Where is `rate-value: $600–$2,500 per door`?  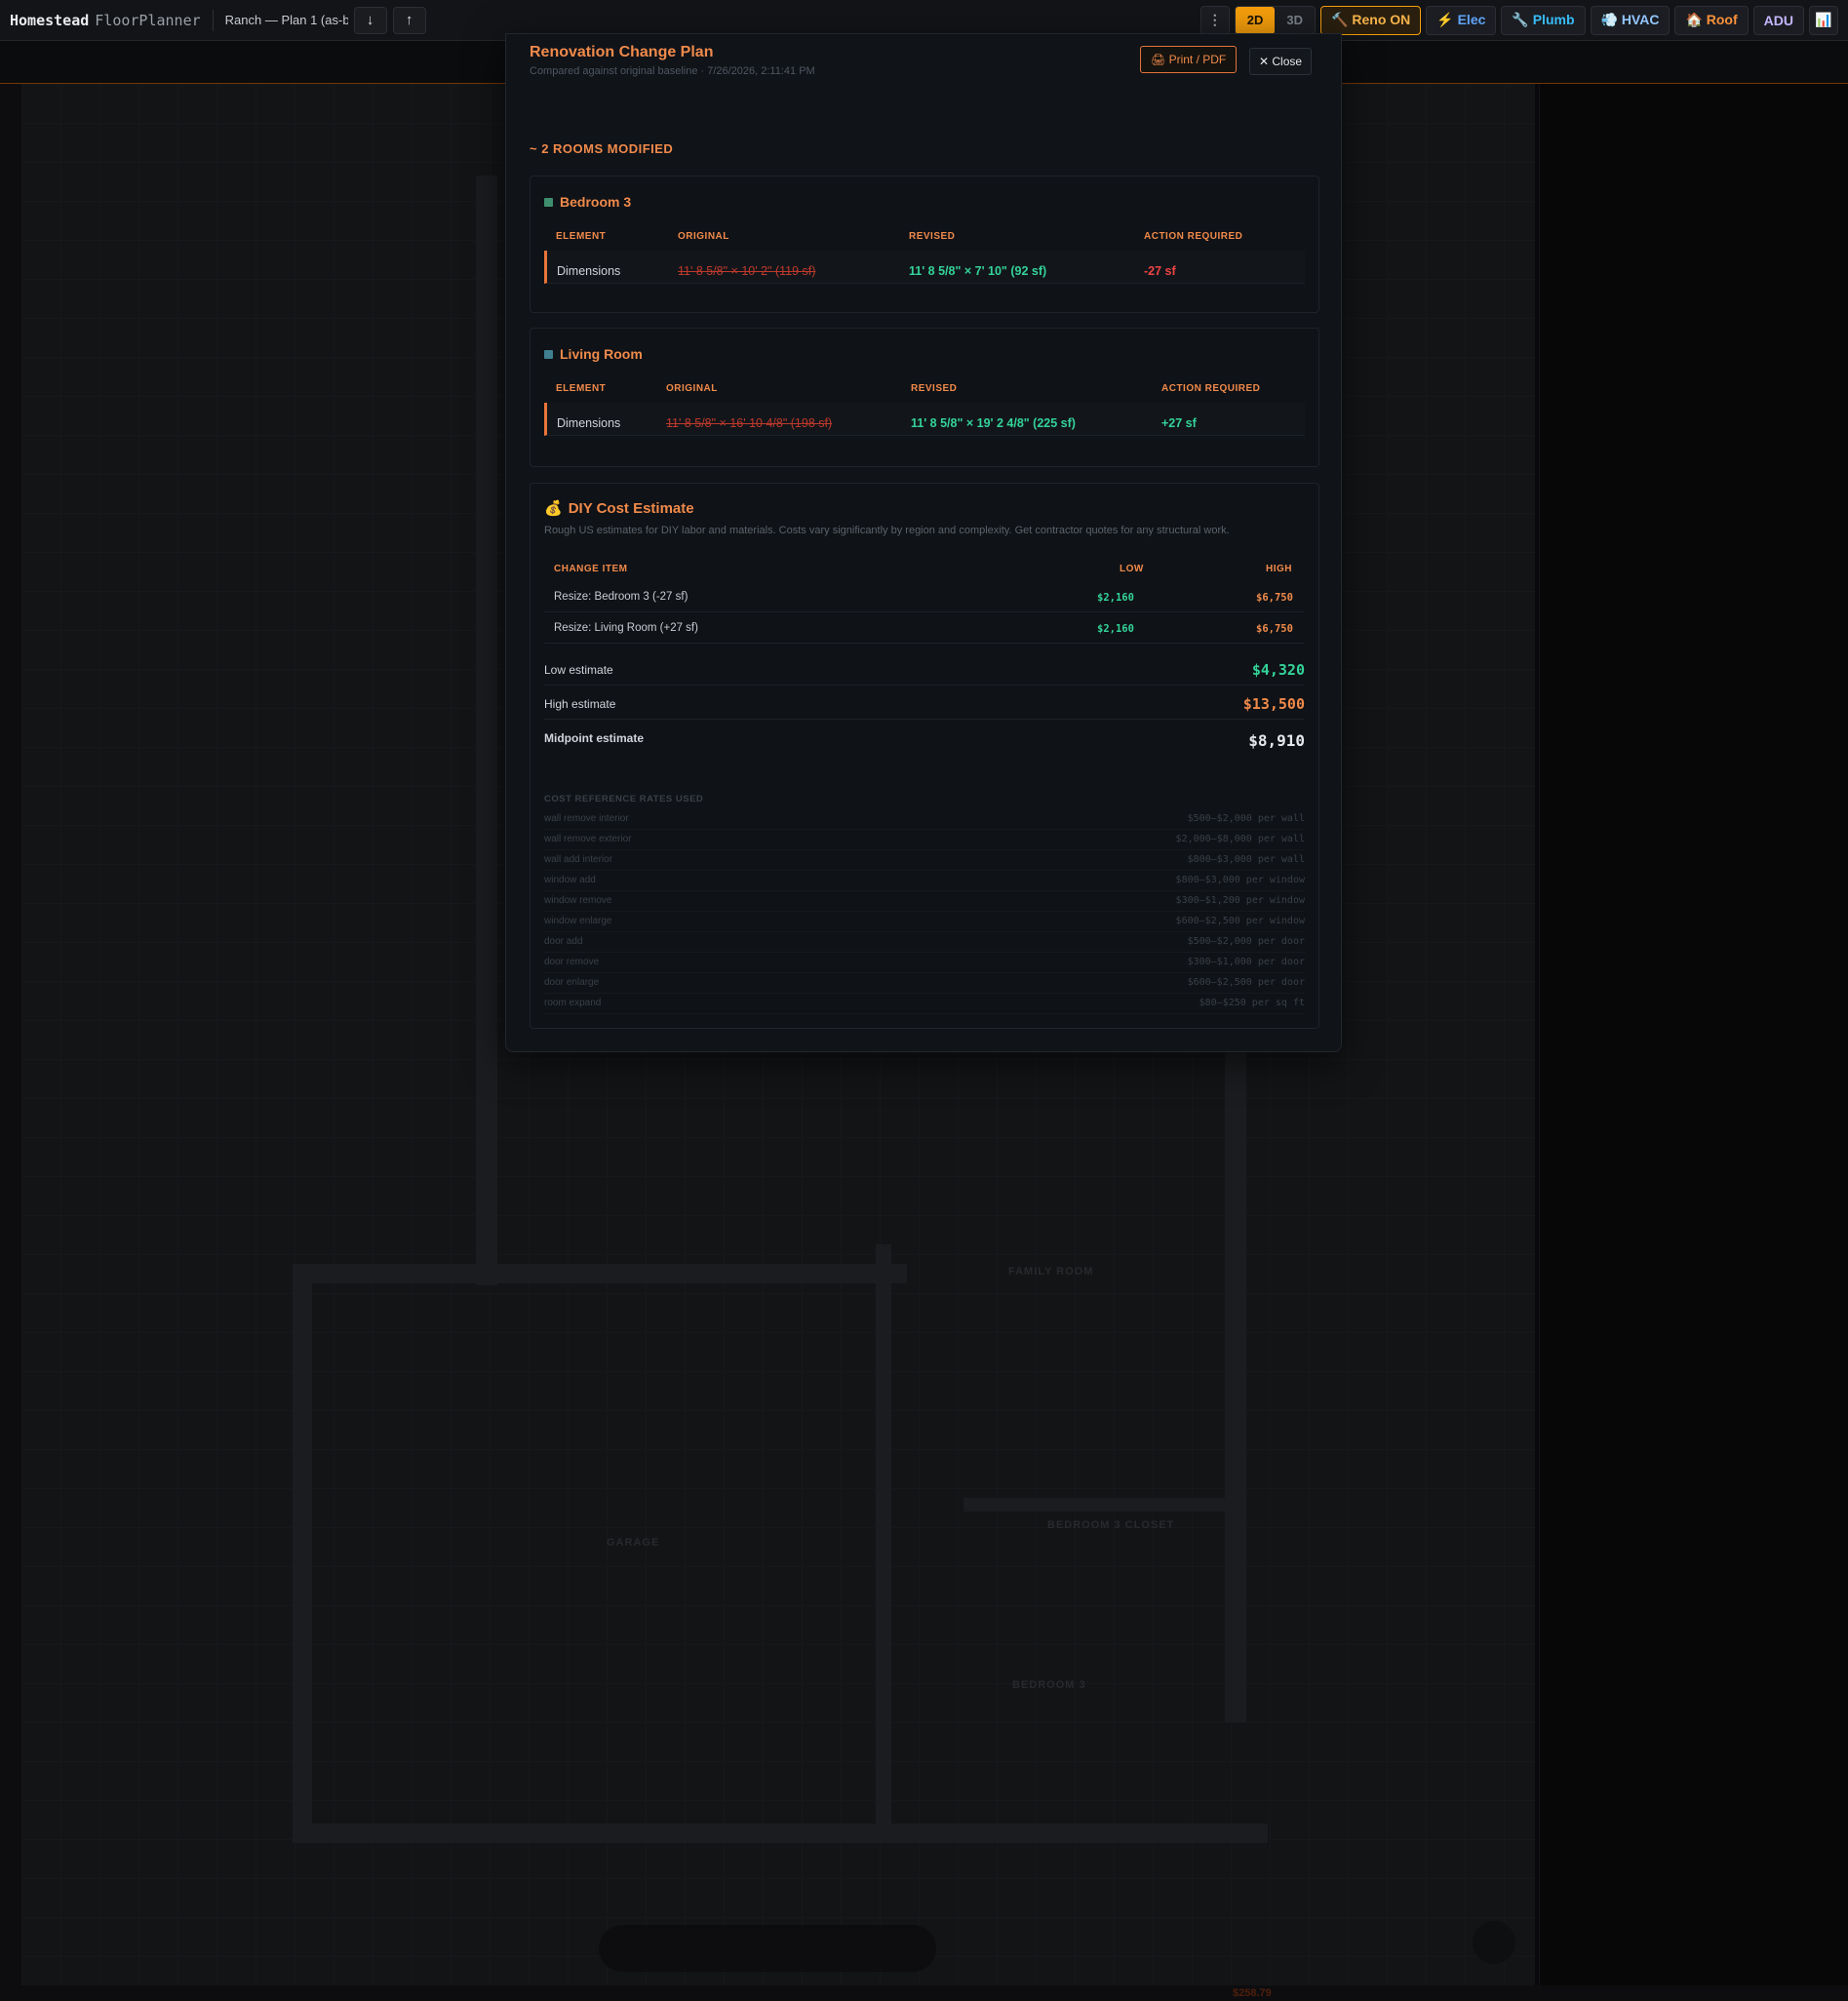 rate-value: $600–$2,500 per door is located at coordinates (1246, 982).